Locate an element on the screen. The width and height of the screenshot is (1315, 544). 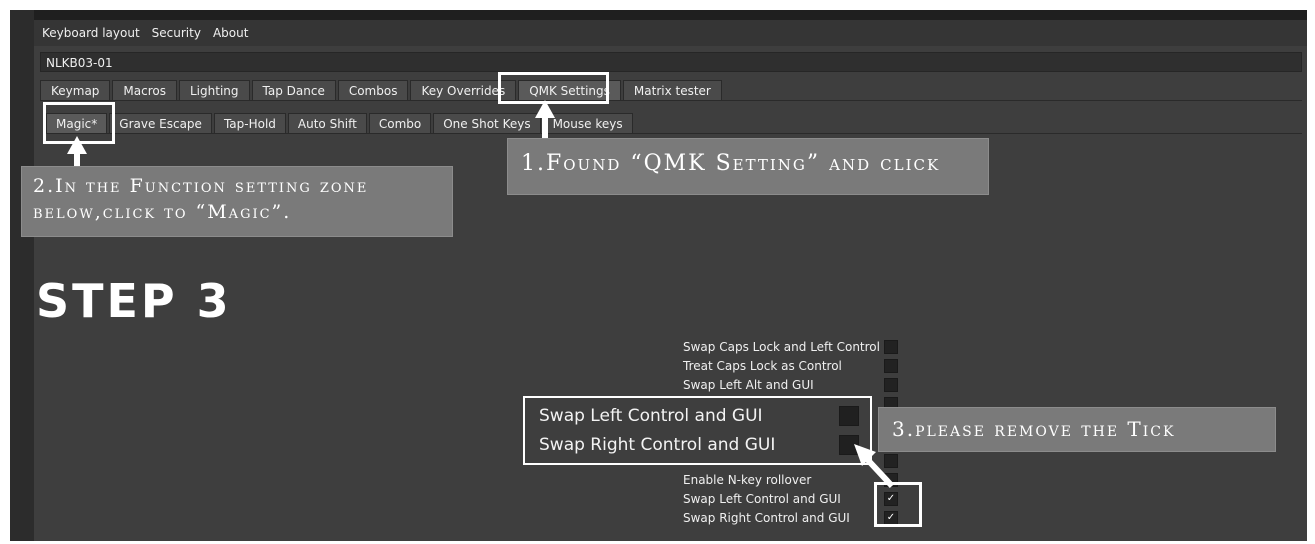
menu-keyboard-layout: Keyboard layout is located at coordinates (91, 33).